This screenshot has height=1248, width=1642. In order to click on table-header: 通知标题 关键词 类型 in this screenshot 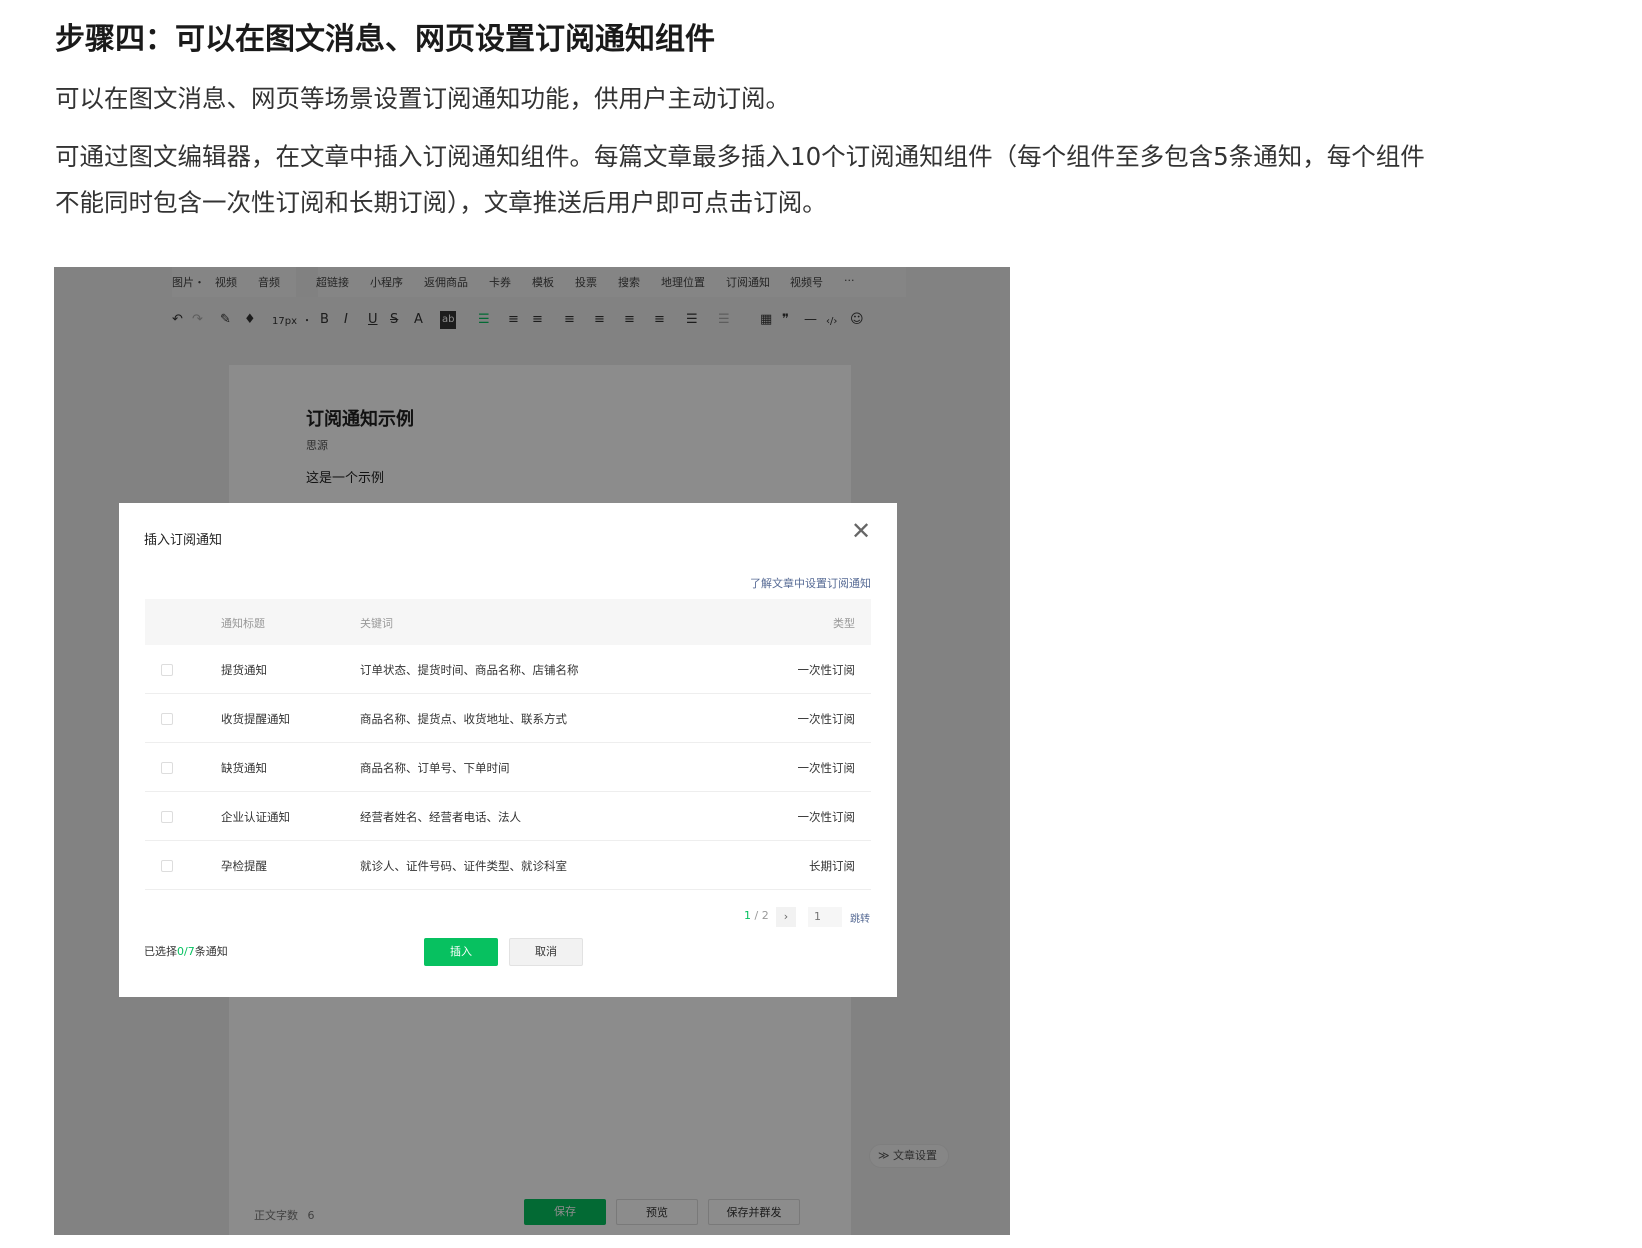, I will do `click(508, 622)`.